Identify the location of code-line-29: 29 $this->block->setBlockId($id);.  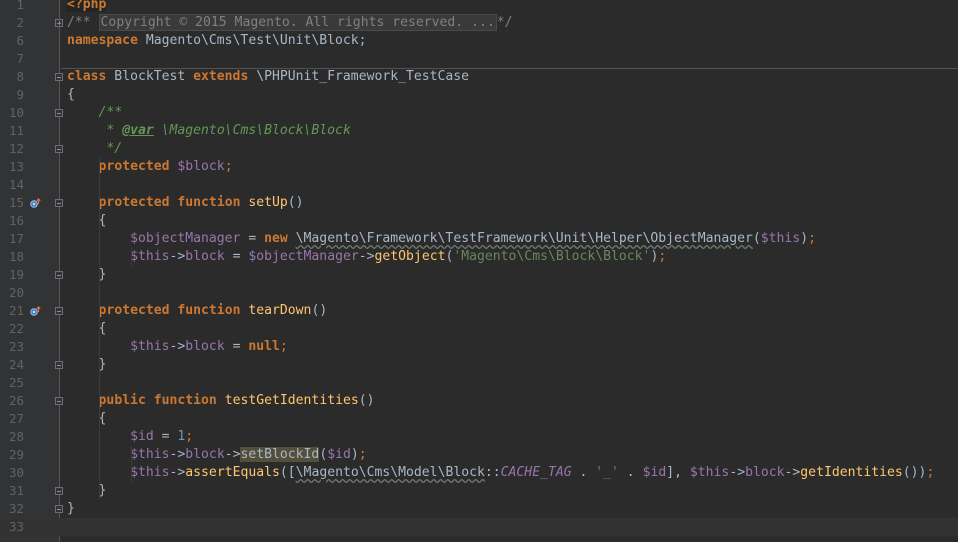
(479, 455).